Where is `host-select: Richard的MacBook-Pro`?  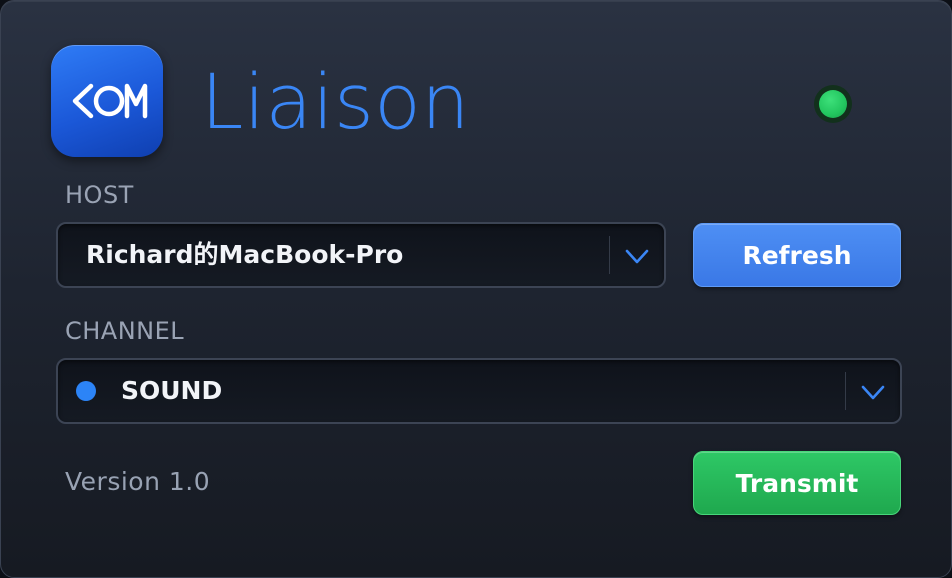
host-select: Richard的MacBook-Pro is located at coordinates (361, 255).